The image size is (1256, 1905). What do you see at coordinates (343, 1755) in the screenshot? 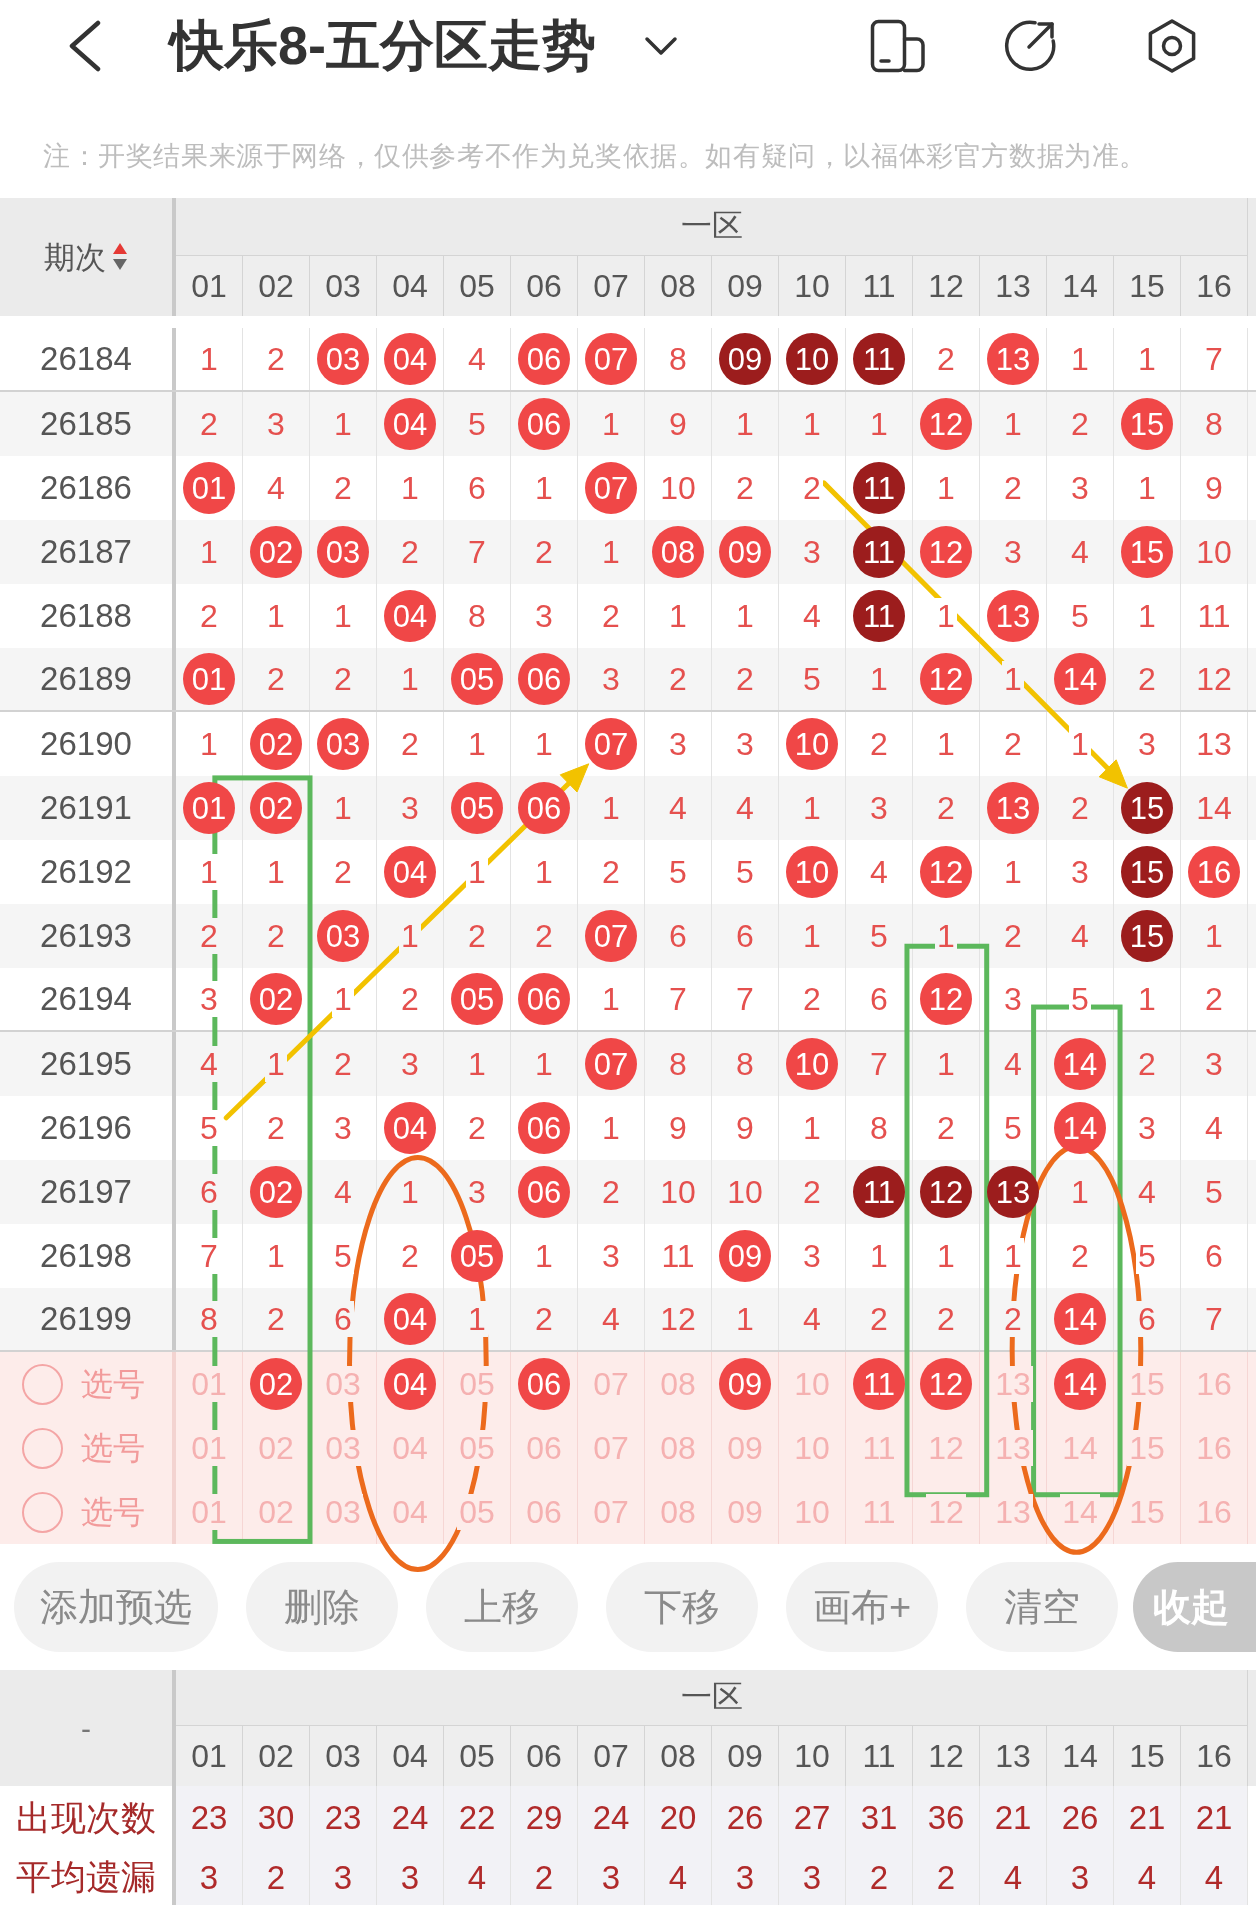
I see `column-header: 03` at bounding box center [343, 1755].